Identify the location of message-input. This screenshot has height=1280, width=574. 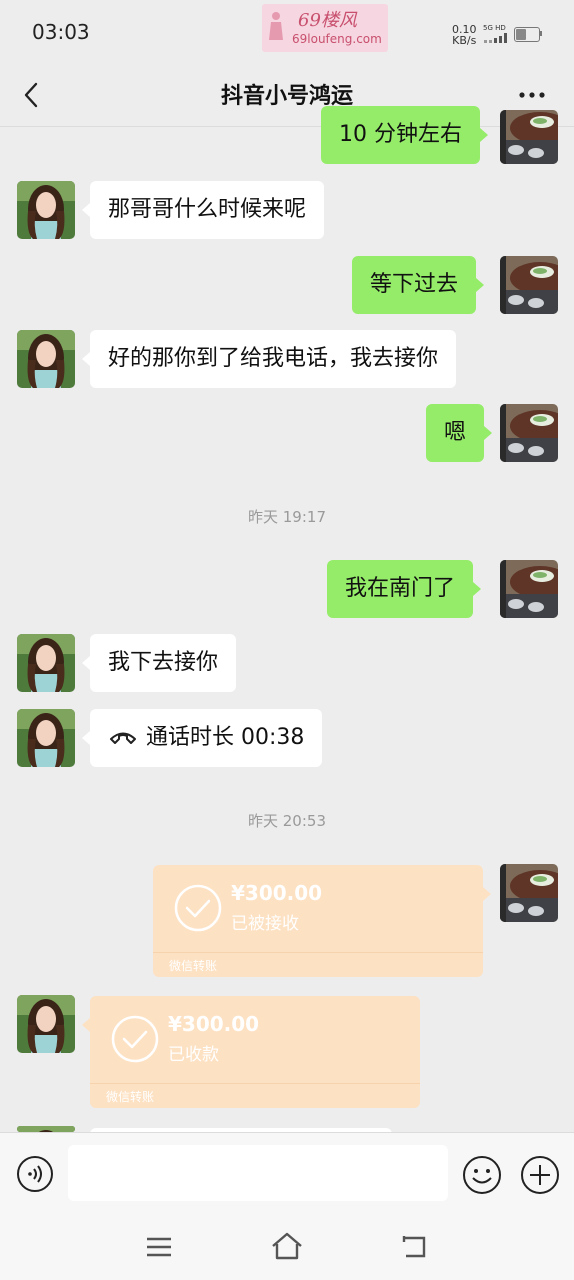
(258, 1173).